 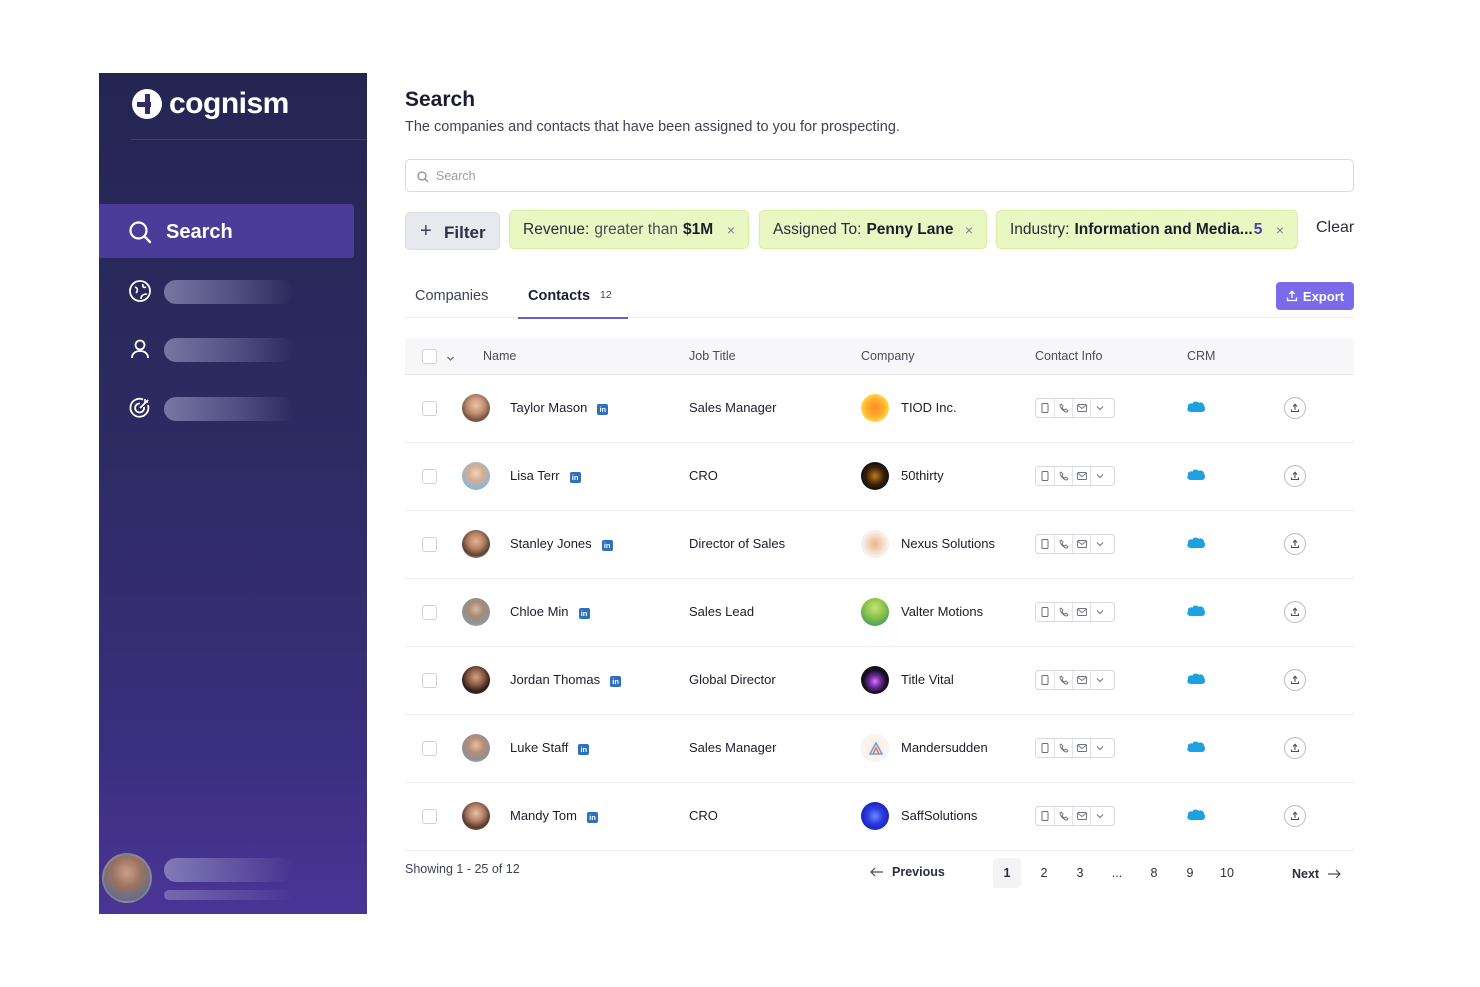 What do you see at coordinates (1080, 873) in the screenshot?
I see `page-number: 3` at bounding box center [1080, 873].